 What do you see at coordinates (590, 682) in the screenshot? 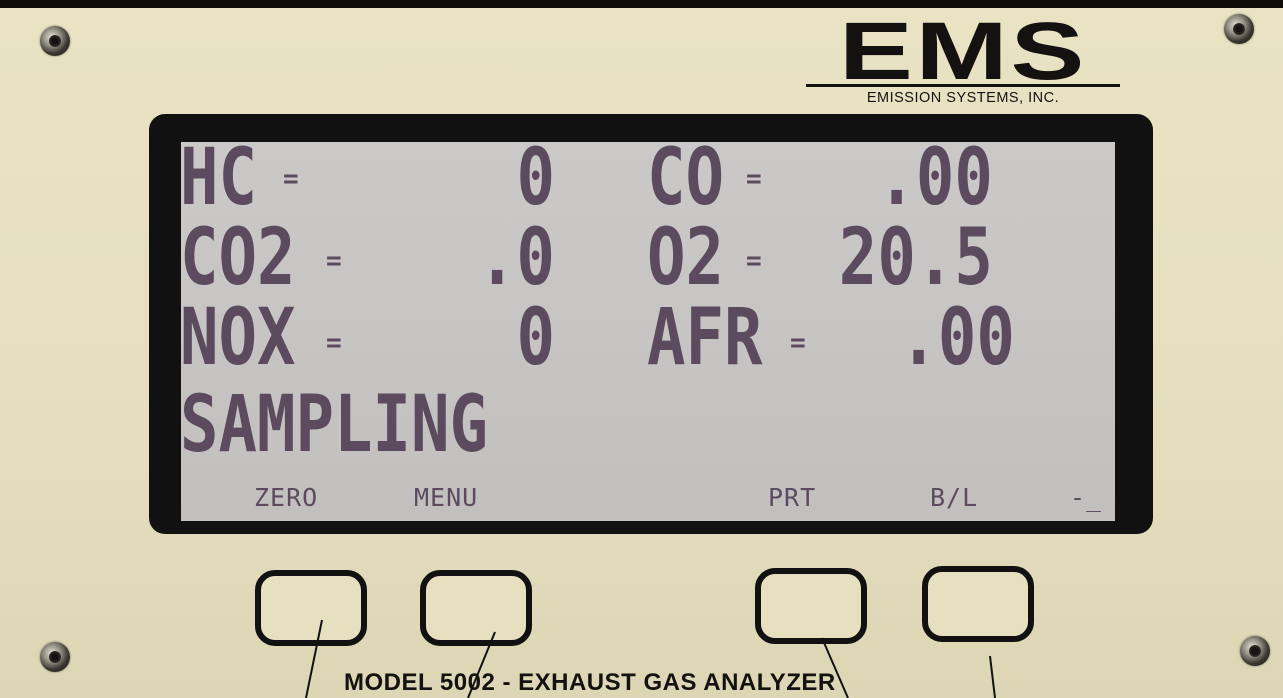
I see `model-label: MODEL 5002 - EXHAUST GAS ANALYZER` at bounding box center [590, 682].